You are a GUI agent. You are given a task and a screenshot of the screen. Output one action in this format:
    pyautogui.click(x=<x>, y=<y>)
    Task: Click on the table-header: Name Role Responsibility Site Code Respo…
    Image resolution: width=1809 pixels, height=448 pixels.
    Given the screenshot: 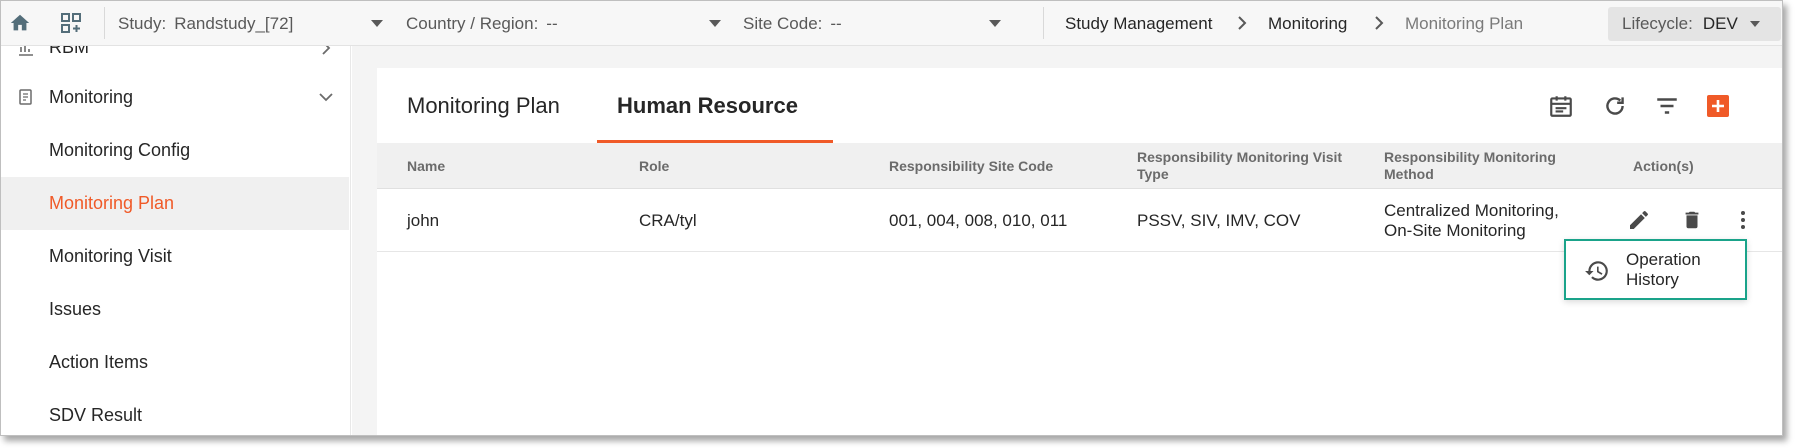 What is the action you would take?
    pyautogui.click(x=1079, y=166)
    